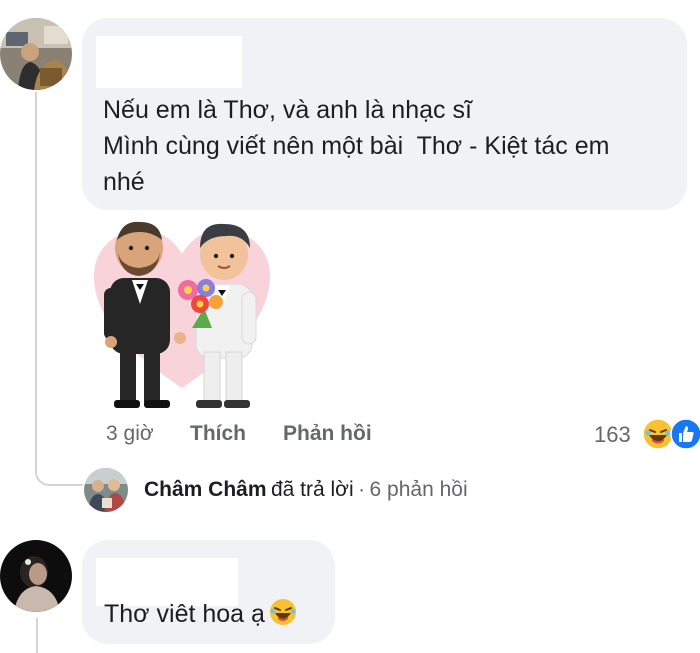  Describe the element at coordinates (283, 612) in the screenshot. I see `laugh-emoji-icon` at that location.